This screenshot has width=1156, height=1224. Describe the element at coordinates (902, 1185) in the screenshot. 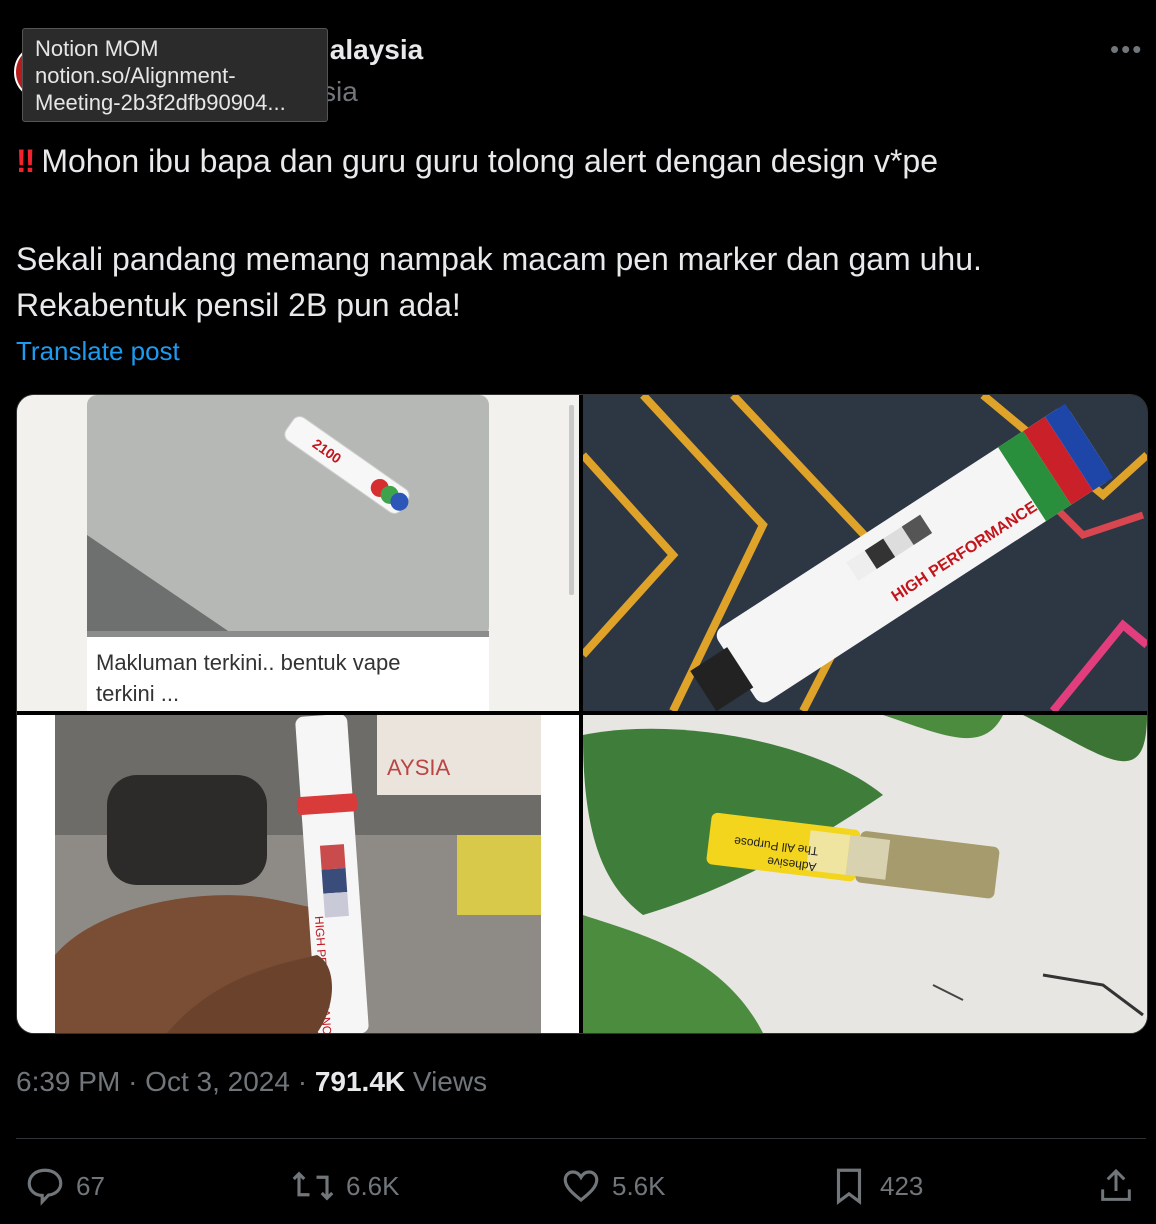

I see `bookmark-count: 423` at that location.